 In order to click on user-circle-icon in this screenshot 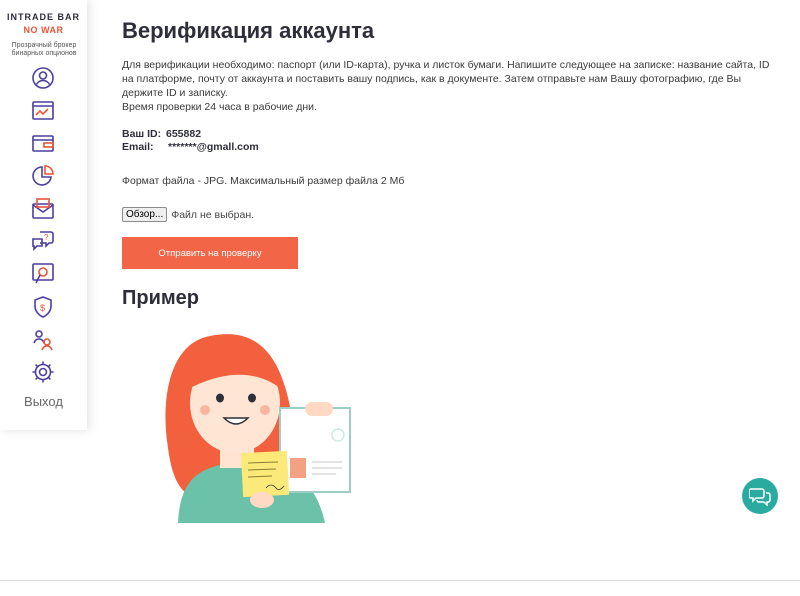, I will do `click(43, 78)`.